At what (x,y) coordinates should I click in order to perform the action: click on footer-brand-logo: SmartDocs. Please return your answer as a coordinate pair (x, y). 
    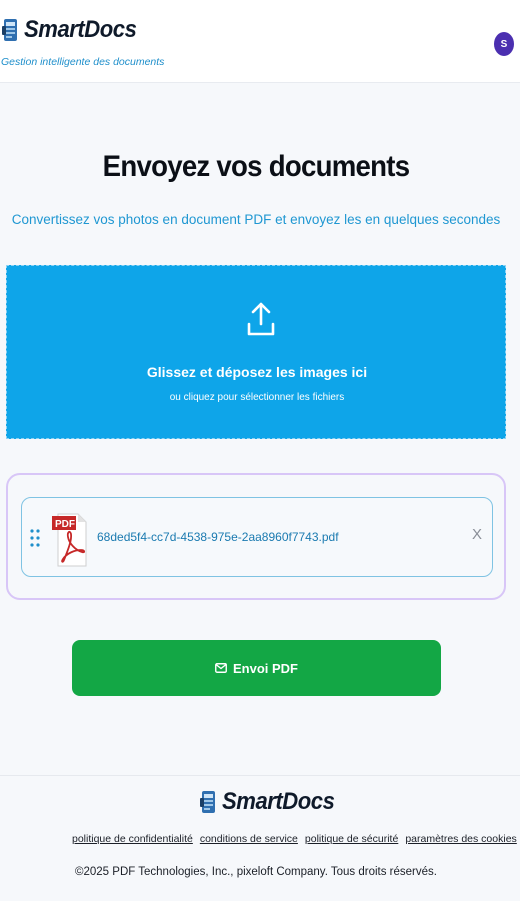
    Looking at the image, I should click on (272, 802).